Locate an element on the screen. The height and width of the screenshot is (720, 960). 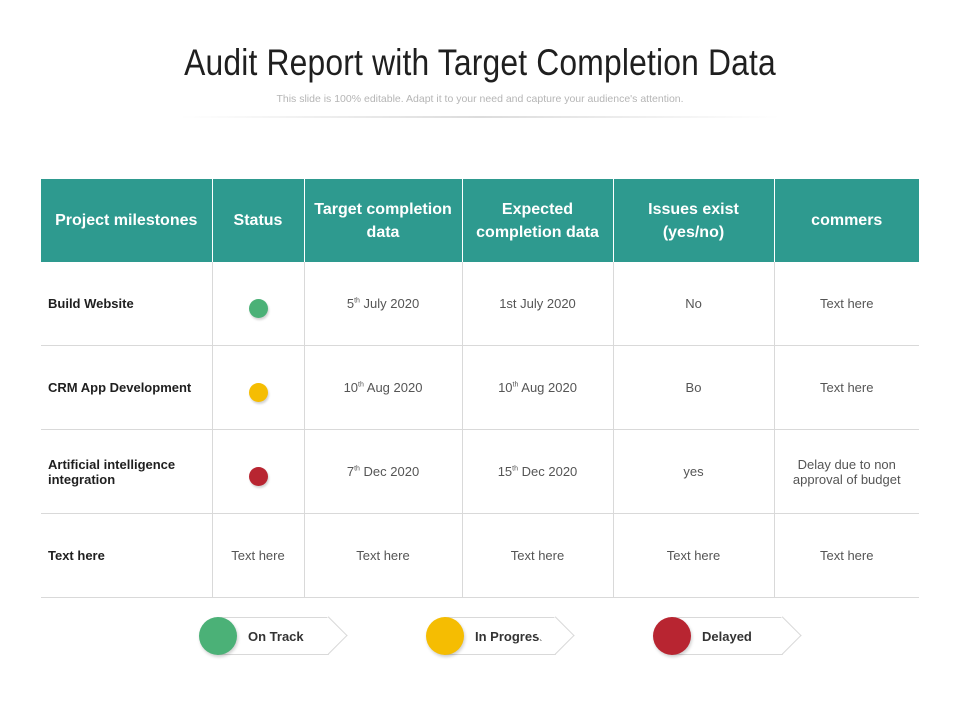
column-header-target: Target completion data is located at coordinates (382, 220).